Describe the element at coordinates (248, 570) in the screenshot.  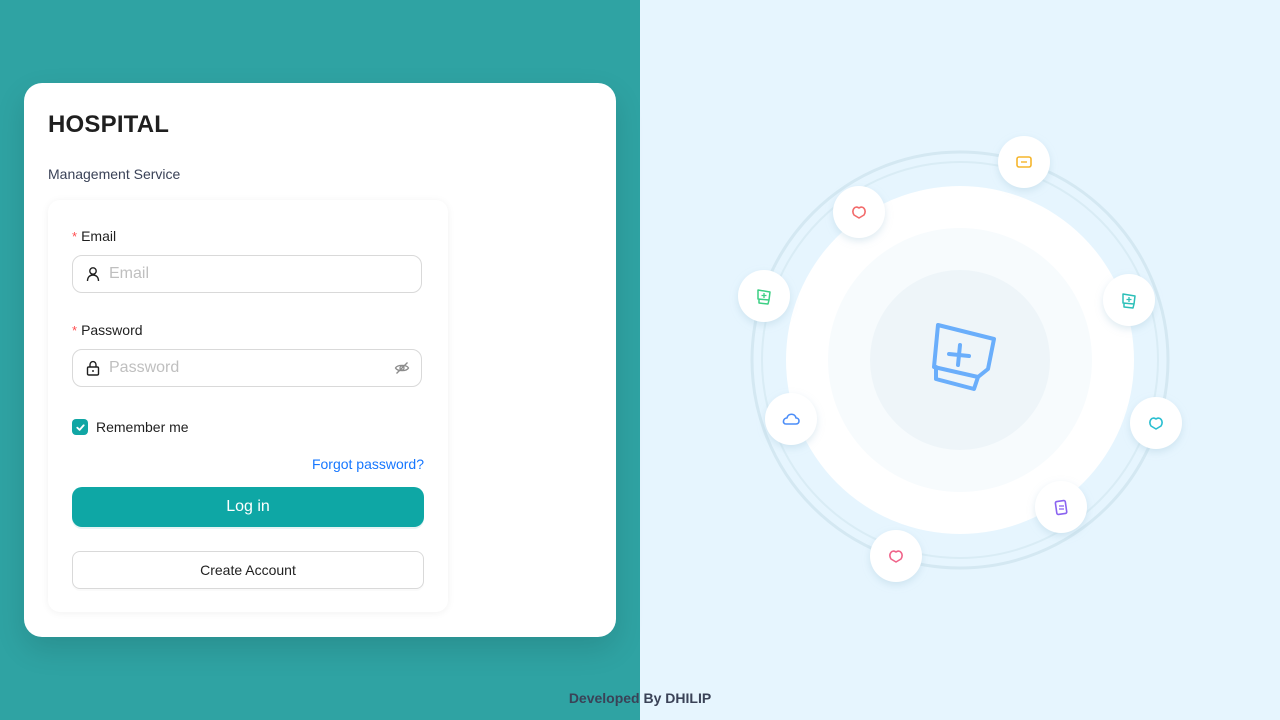
I see `create-account-button: Create Account` at that location.